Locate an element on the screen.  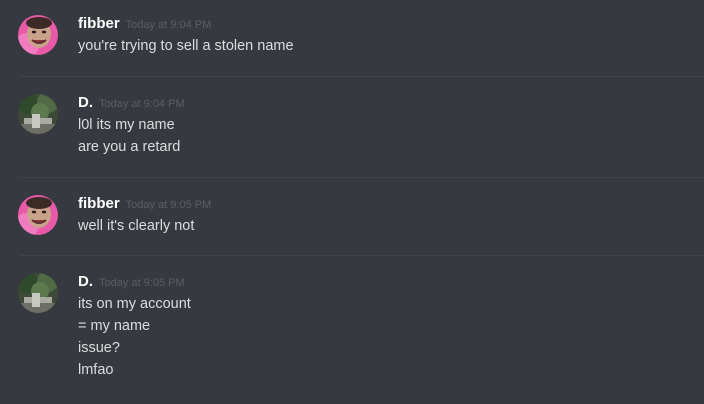
message-header: D. Today at 9:05 PM is located at coordinates (131, 282).